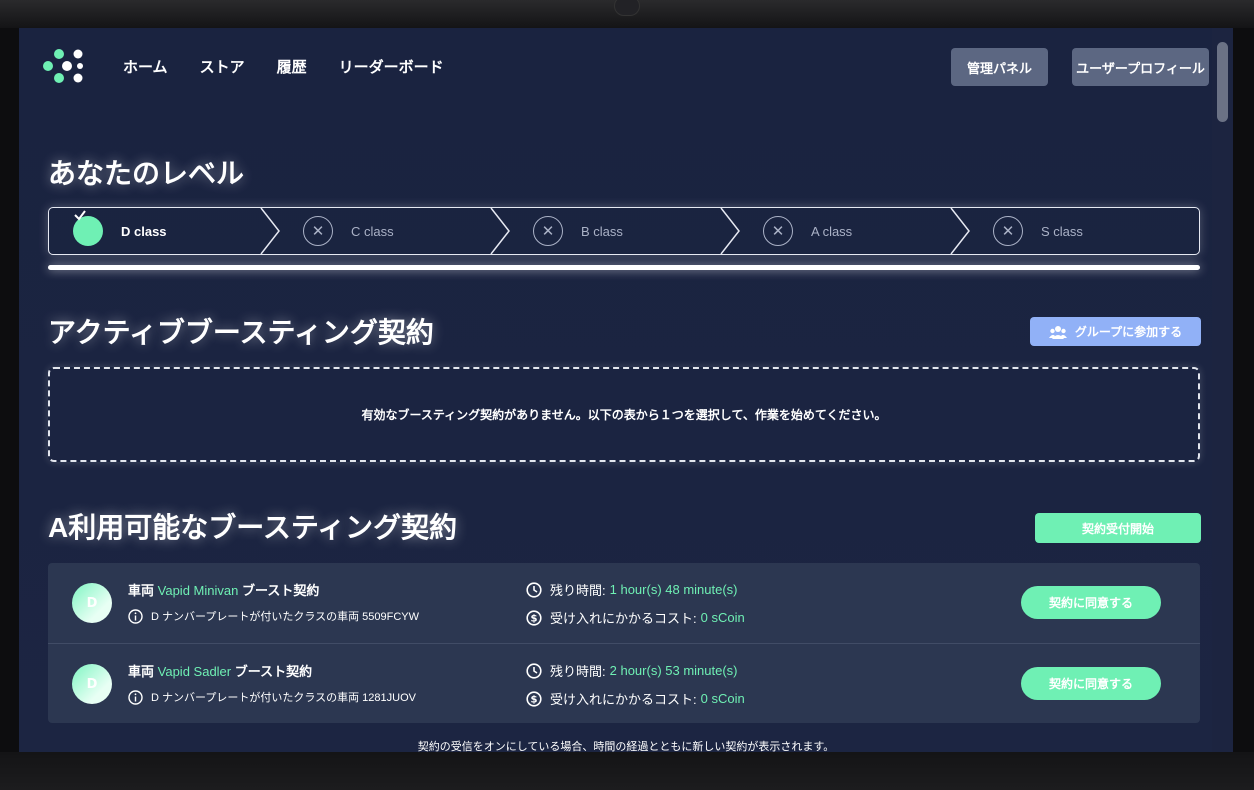 The height and width of the screenshot is (790, 1254). Describe the element at coordinates (627, 771) in the screenshot. I see `device-frame-bottom` at that location.